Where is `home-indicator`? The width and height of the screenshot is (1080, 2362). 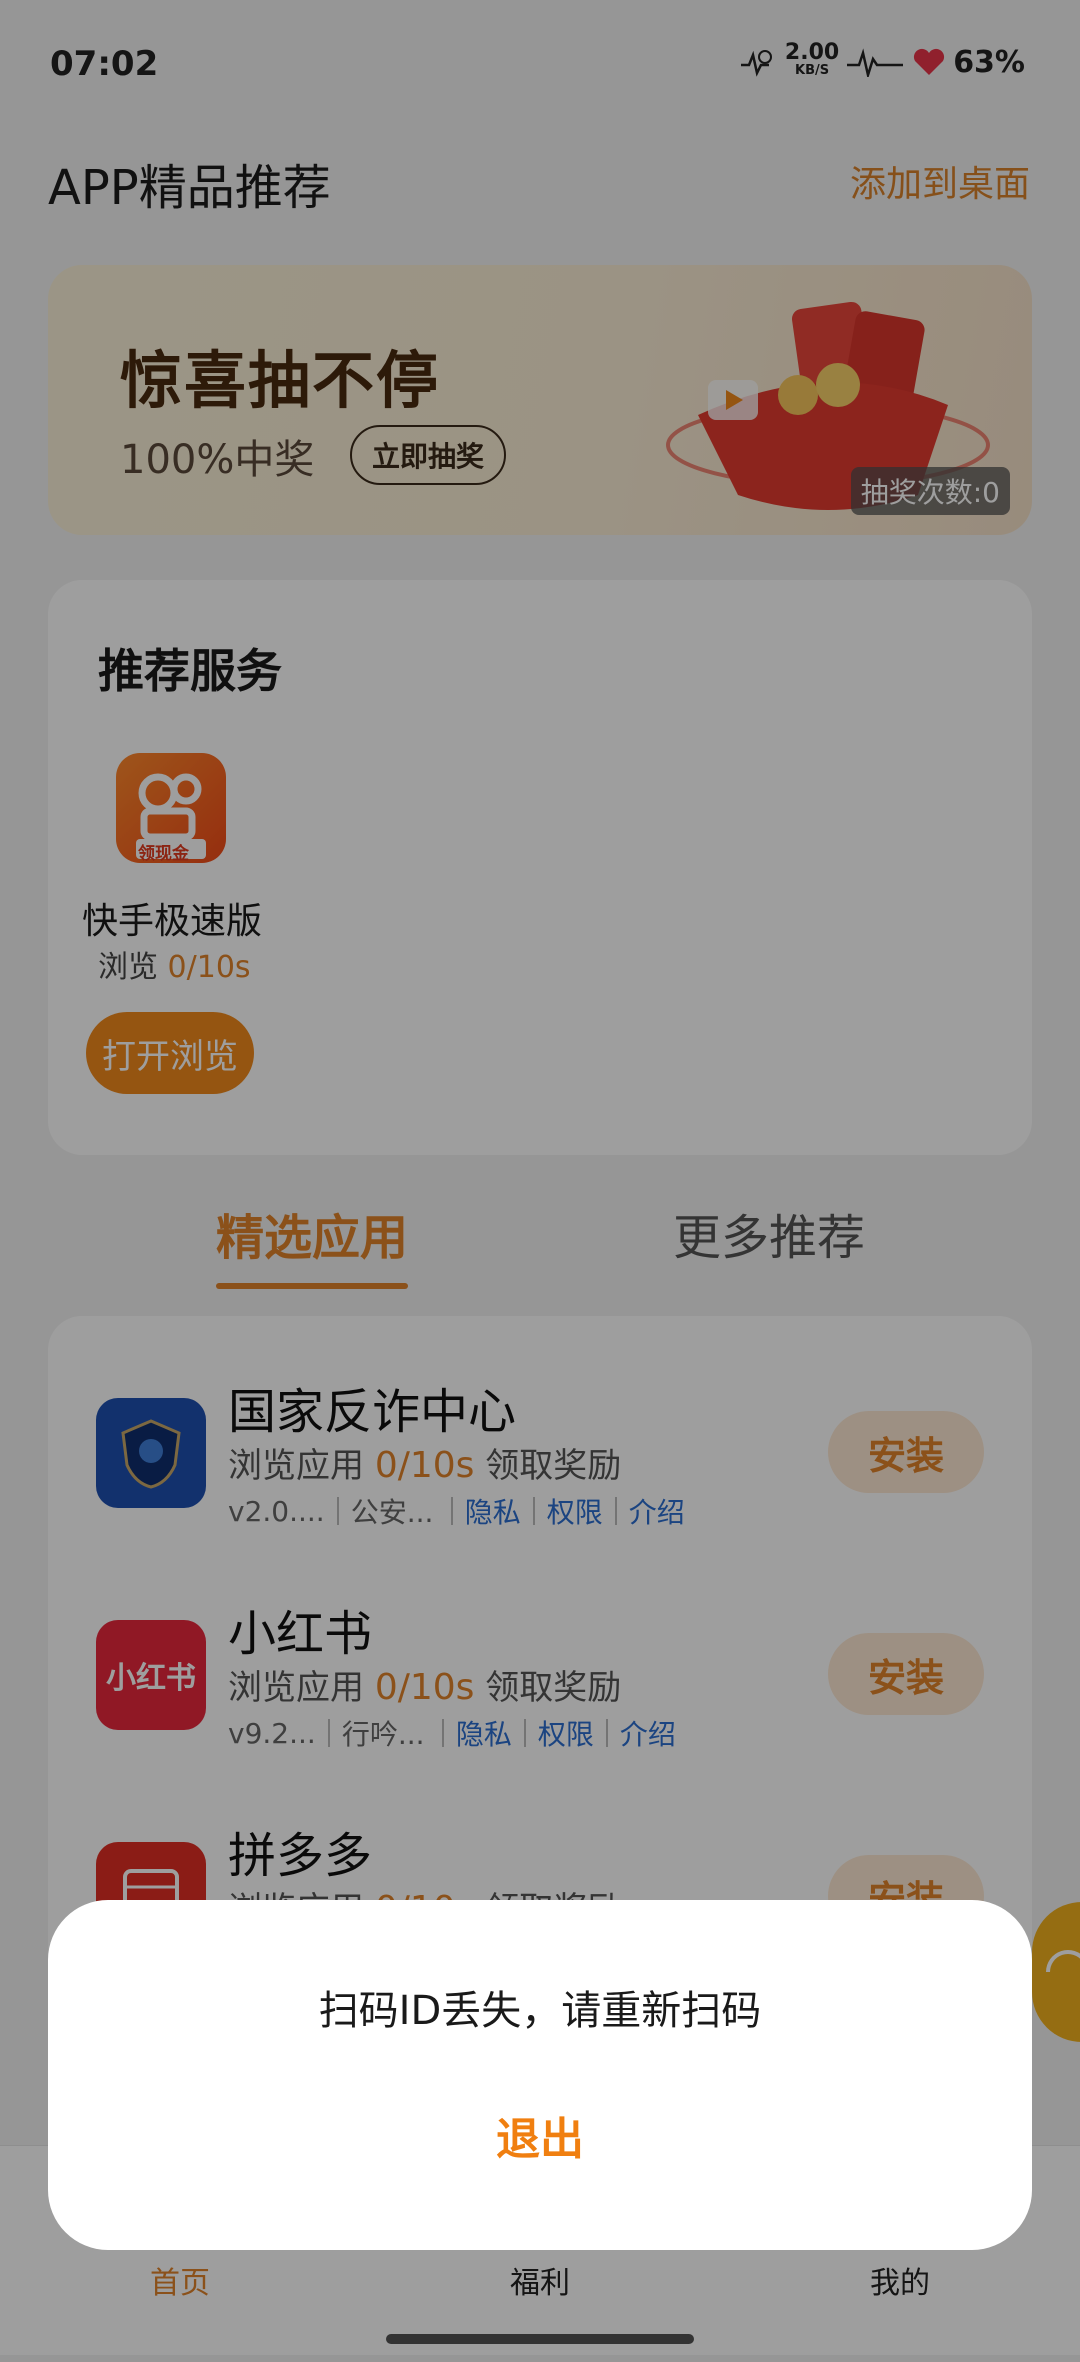
home-indicator is located at coordinates (540, 2339).